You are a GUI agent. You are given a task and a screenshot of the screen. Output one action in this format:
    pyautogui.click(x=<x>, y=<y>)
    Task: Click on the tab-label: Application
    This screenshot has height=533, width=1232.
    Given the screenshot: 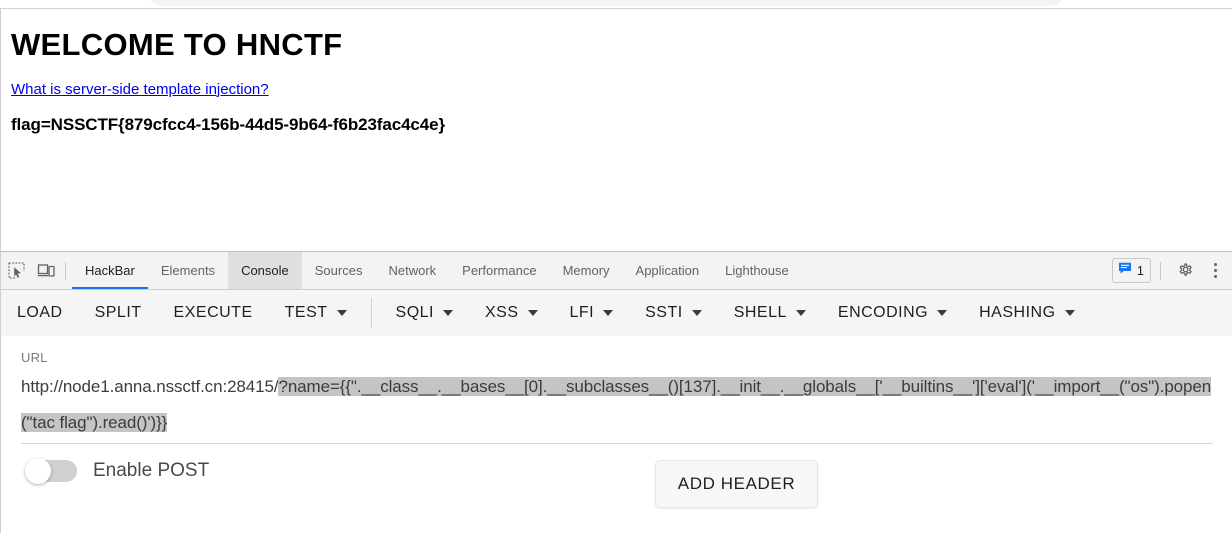 What is the action you would take?
    pyautogui.click(x=667, y=270)
    